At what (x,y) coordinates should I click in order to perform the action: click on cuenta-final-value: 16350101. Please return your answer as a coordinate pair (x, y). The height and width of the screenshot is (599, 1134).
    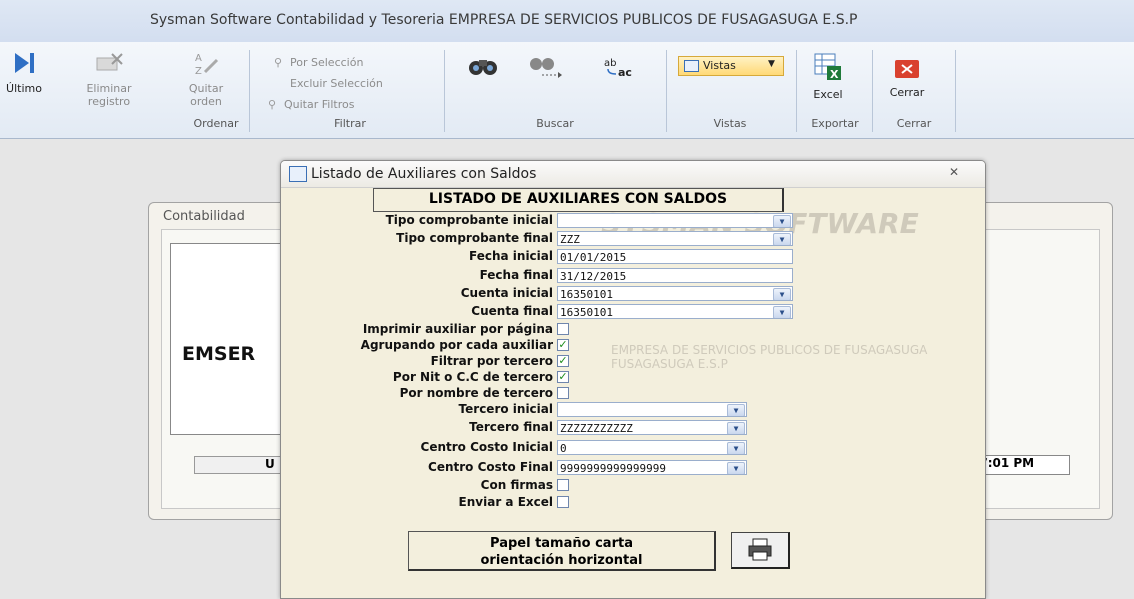
    Looking at the image, I should click on (586, 312).